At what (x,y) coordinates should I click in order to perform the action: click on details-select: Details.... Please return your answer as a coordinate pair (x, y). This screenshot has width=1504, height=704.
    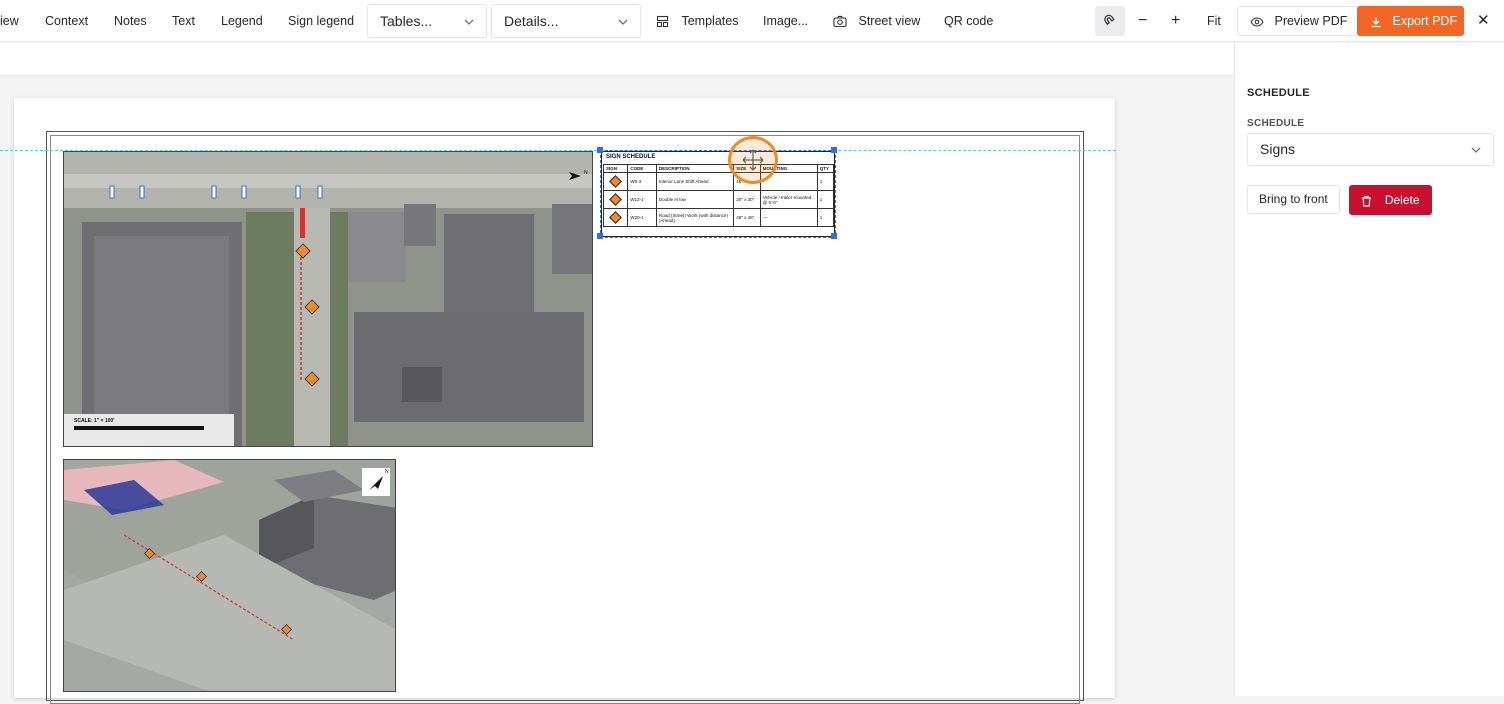
    Looking at the image, I should click on (566, 21).